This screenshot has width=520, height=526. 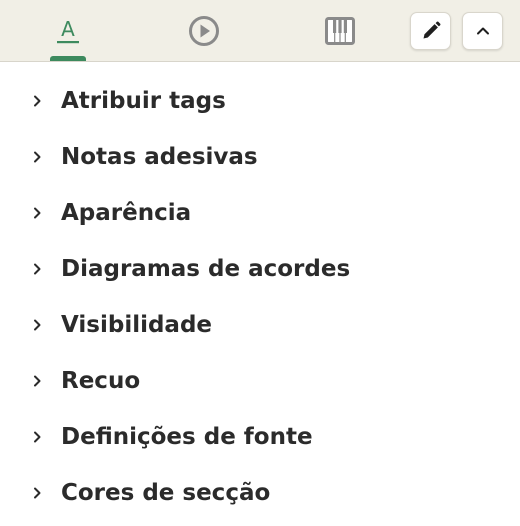 I want to click on play-circle-icon, so click(x=204, y=31).